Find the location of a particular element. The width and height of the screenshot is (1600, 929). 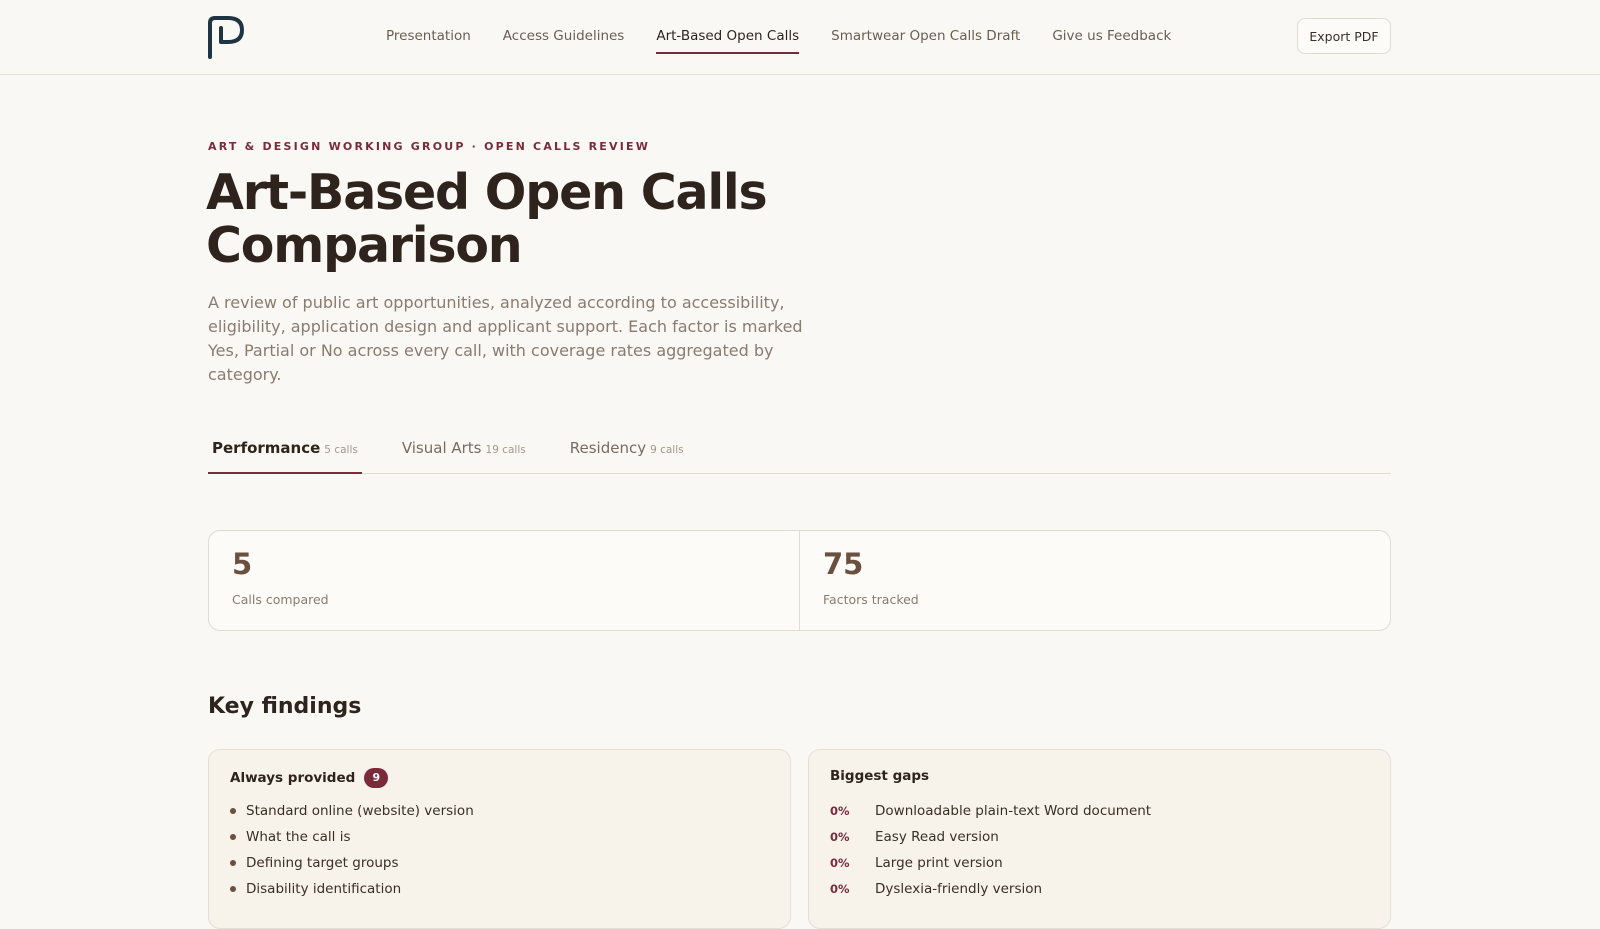

summary-stats: 5 Calls compared 75 Factors tracked is located at coordinates (799, 580).